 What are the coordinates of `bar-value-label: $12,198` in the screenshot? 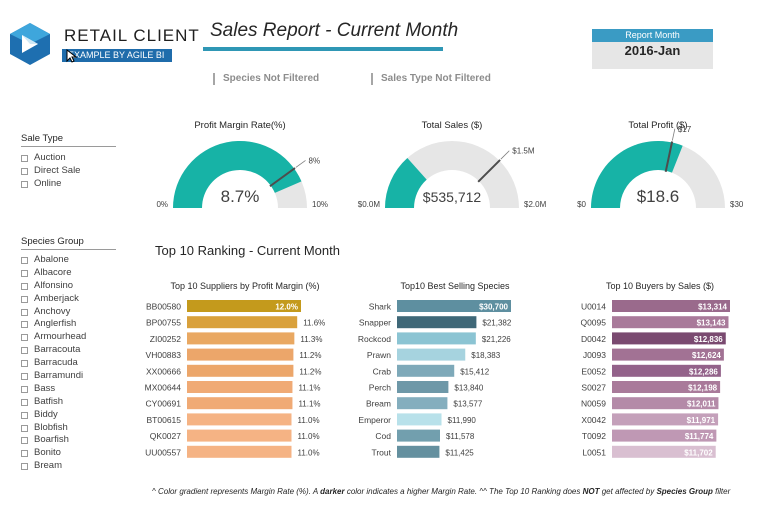 It's located at (702, 388).